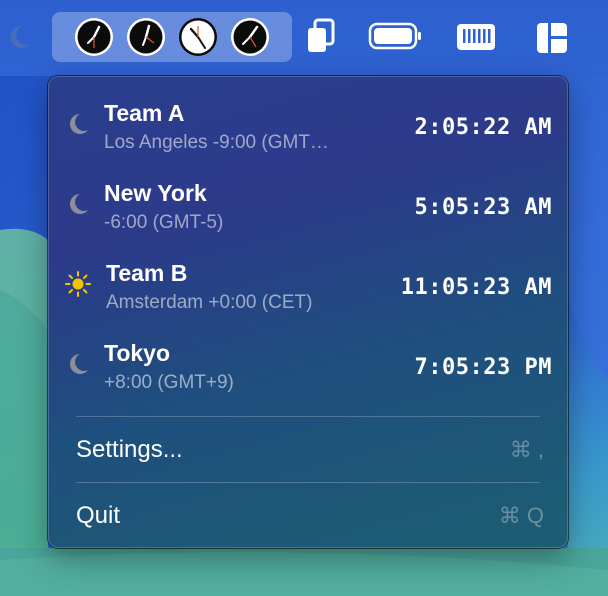 The image size is (608, 596). Describe the element at coordinates (395, 38) in the screenshot. I see `battery-icon` at that location.